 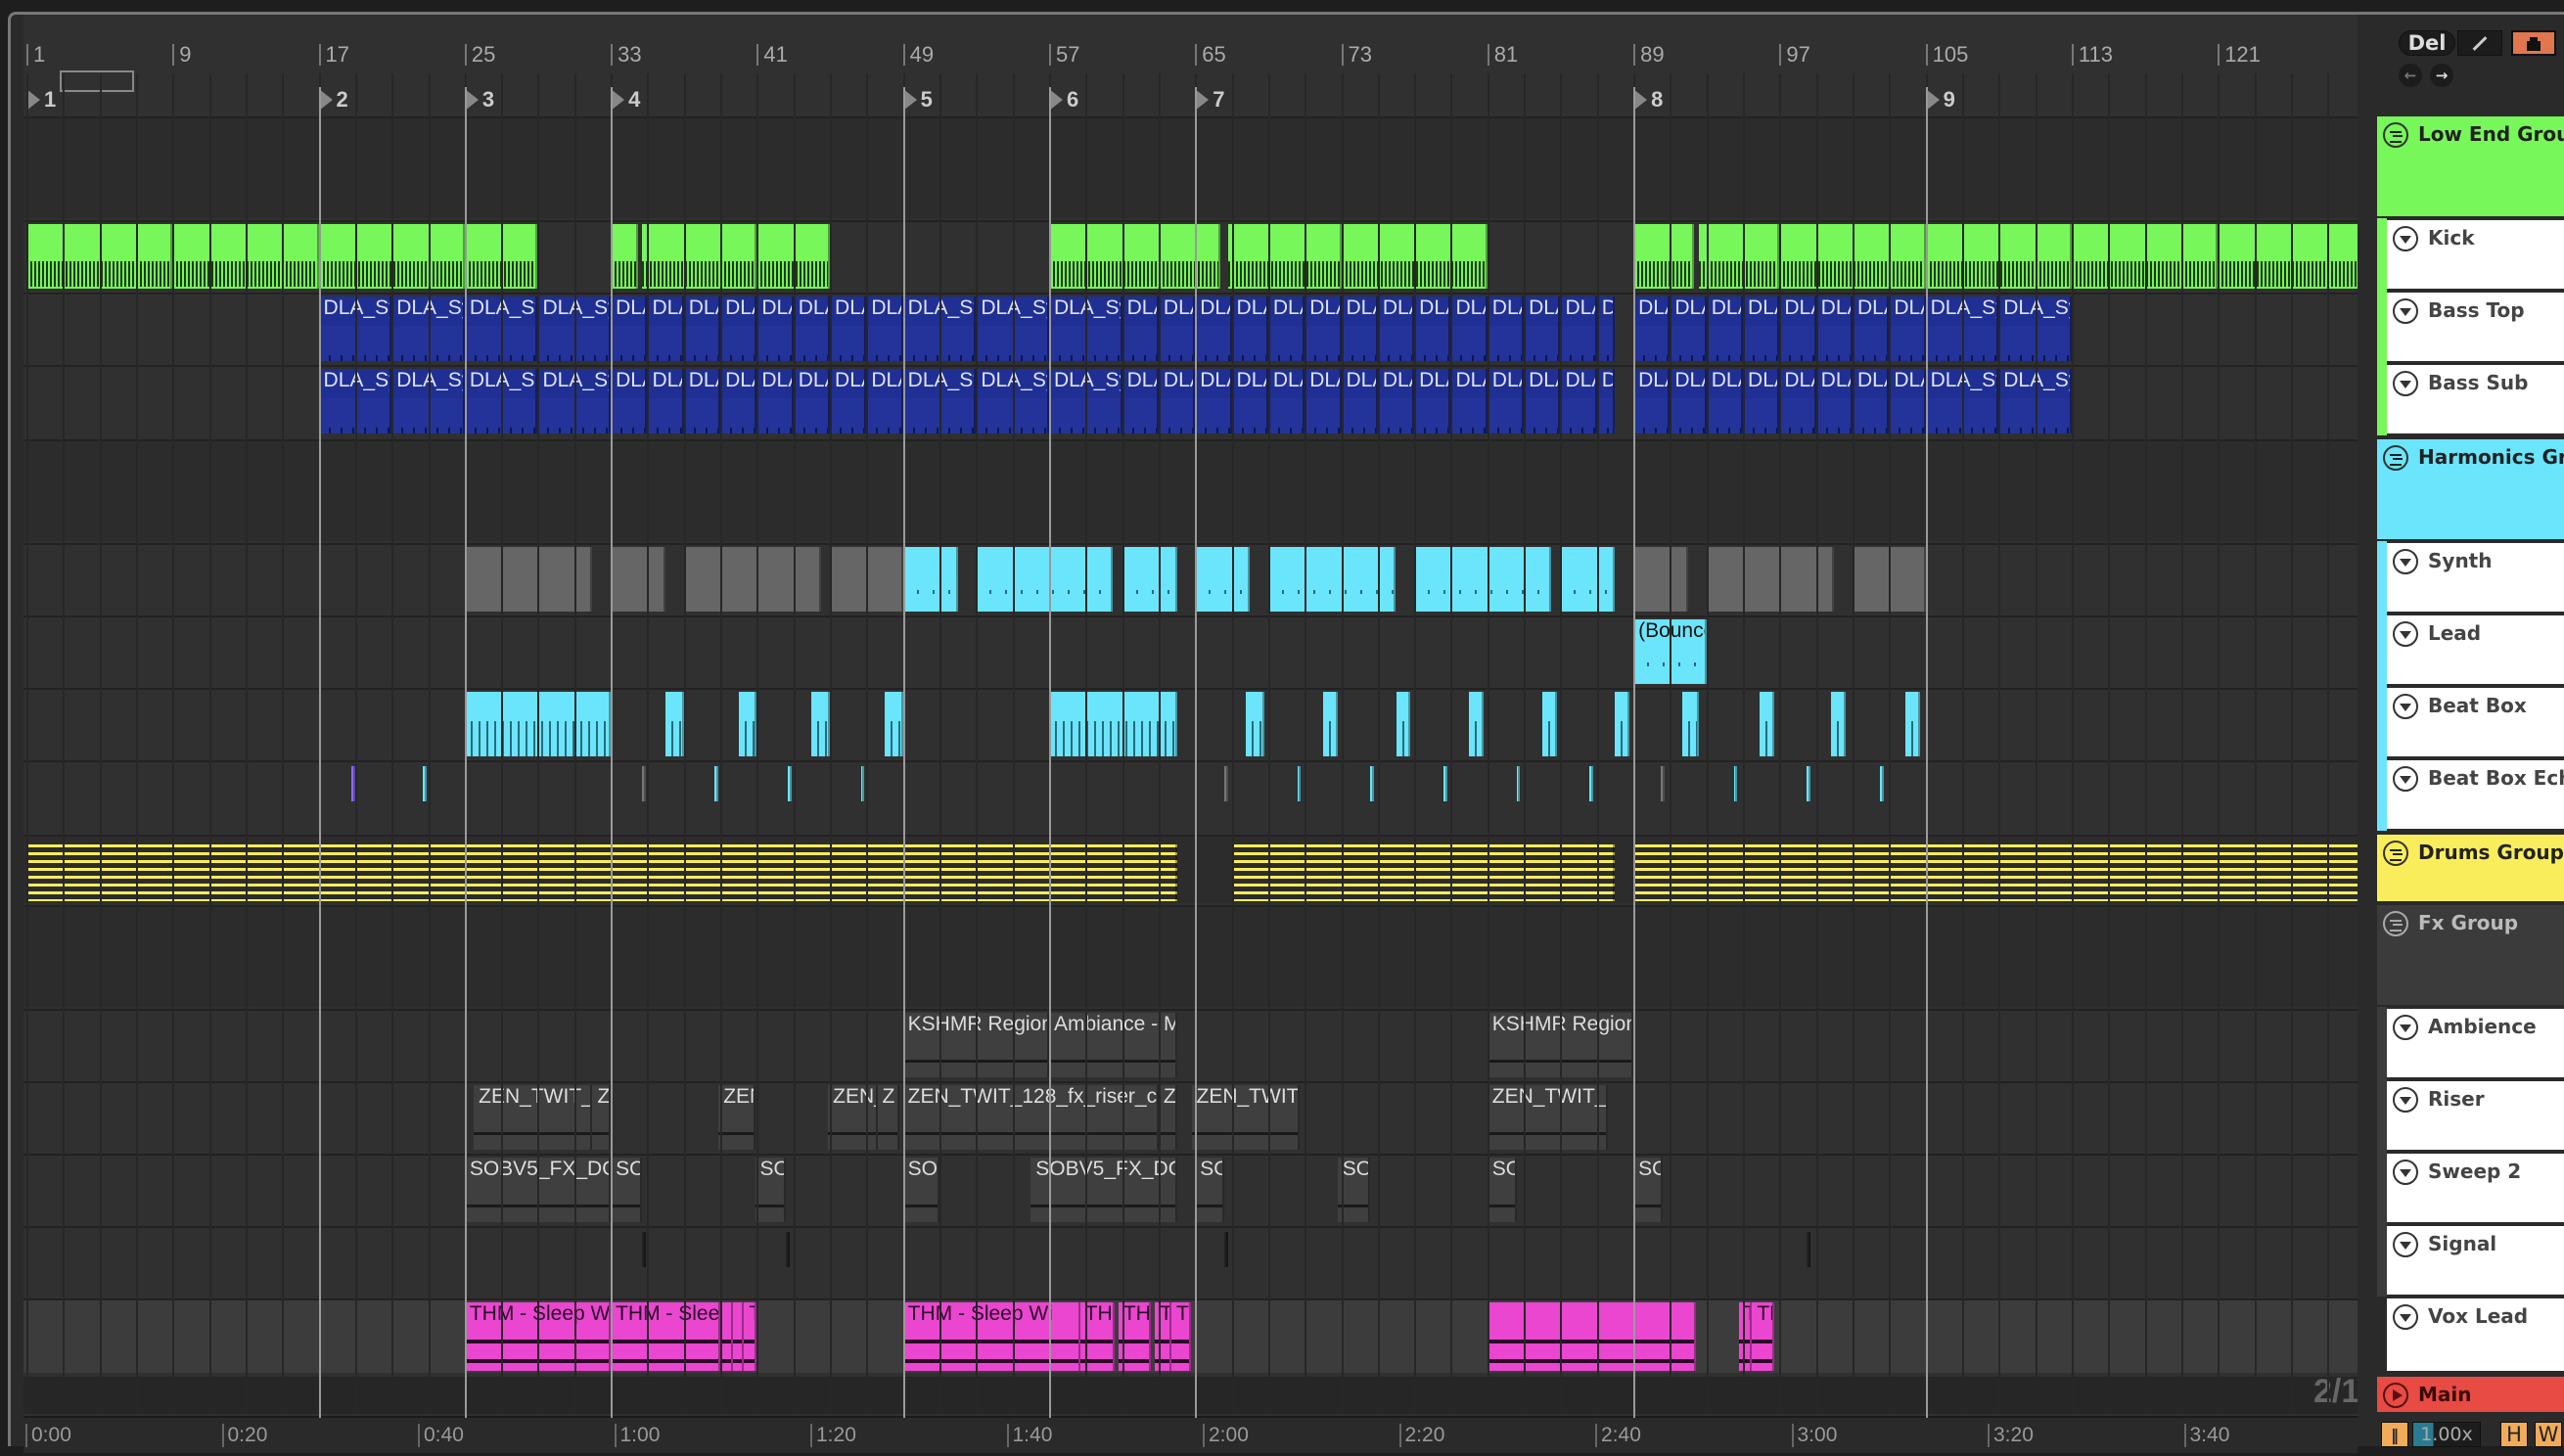 I want to click on locator-2: 2, so click(x=333, y=100).